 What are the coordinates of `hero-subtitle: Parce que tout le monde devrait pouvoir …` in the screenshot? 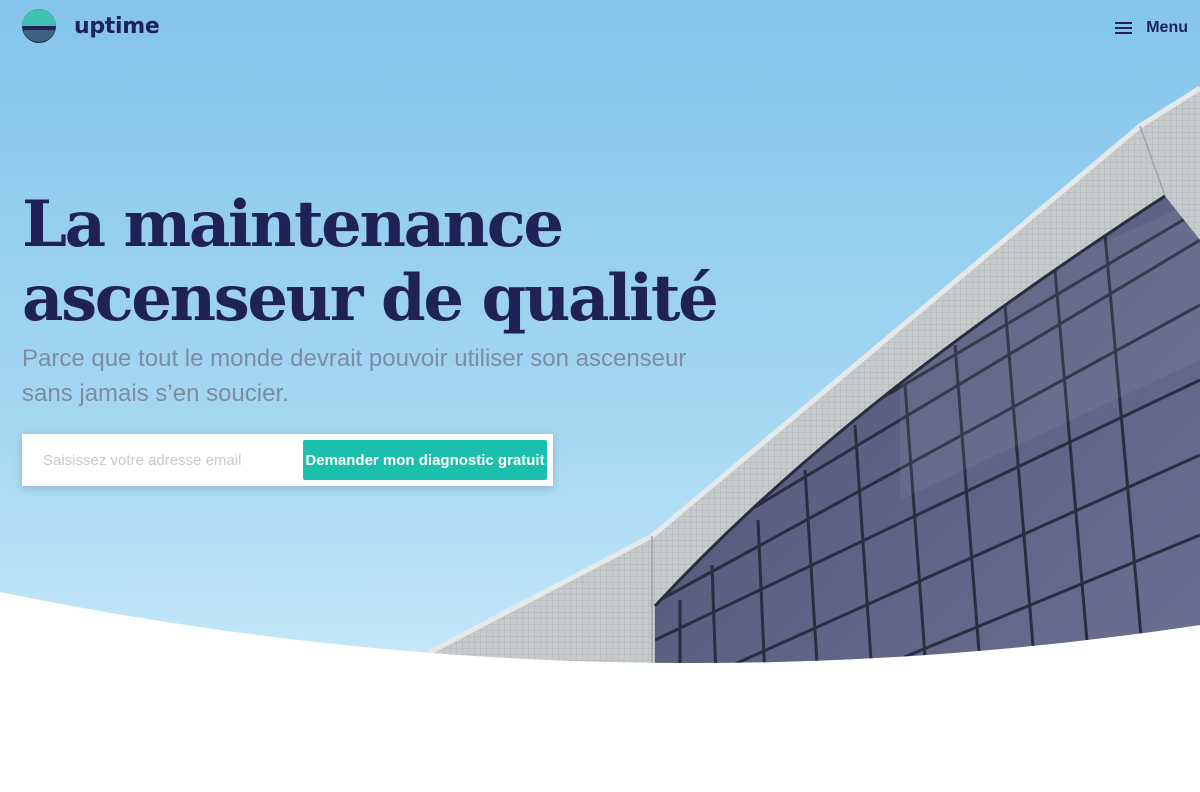 It's located at (372, 376).